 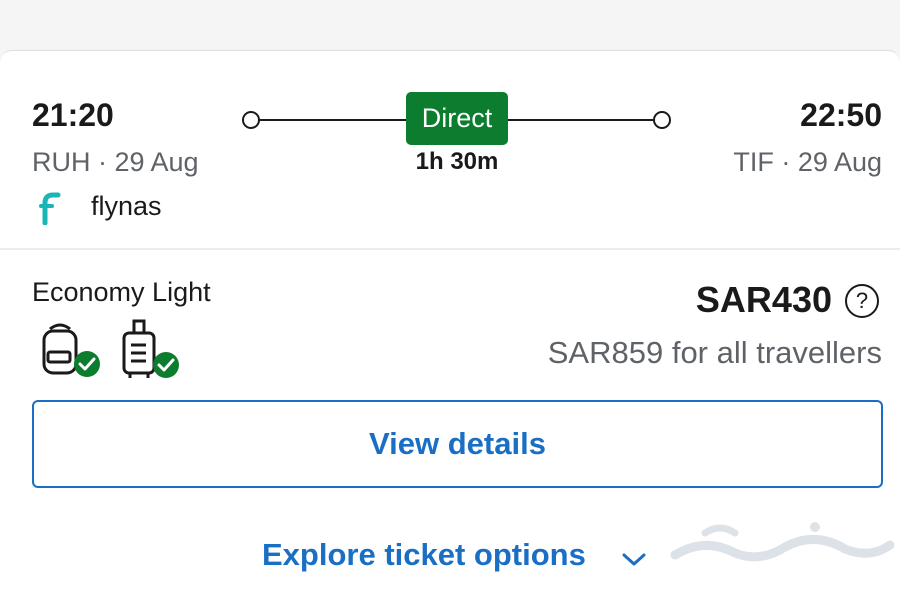 I want to click on view-details-button: View details, so click(x=457, y=444).